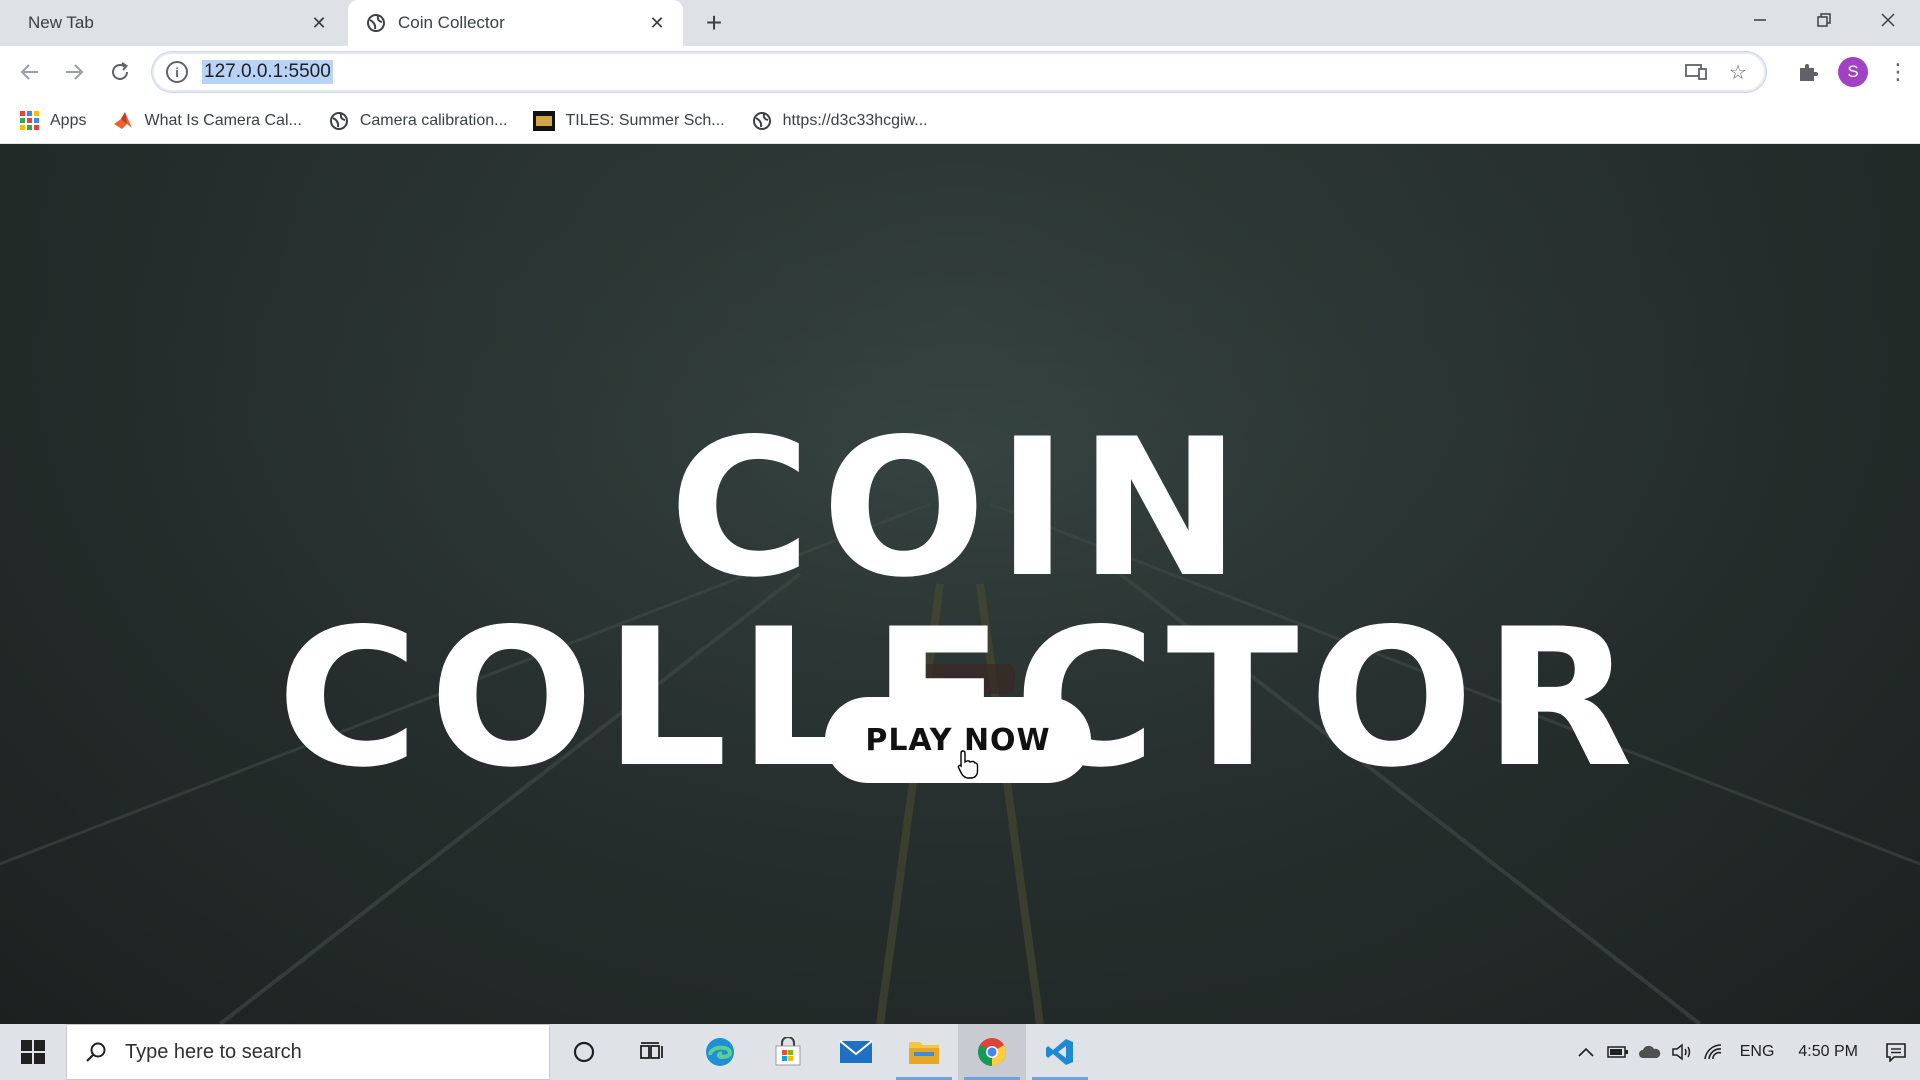  I want to click on matlab-icon, so click(123, 121).